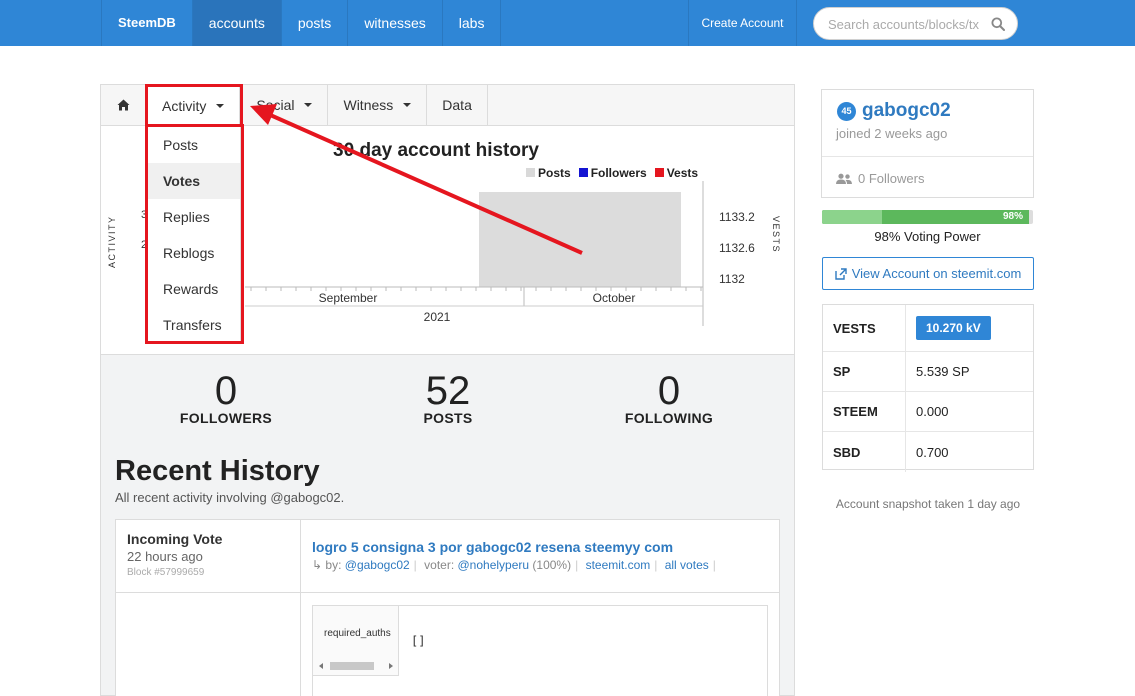  I want to click on tab-witness: Witness, so click(378, 105).